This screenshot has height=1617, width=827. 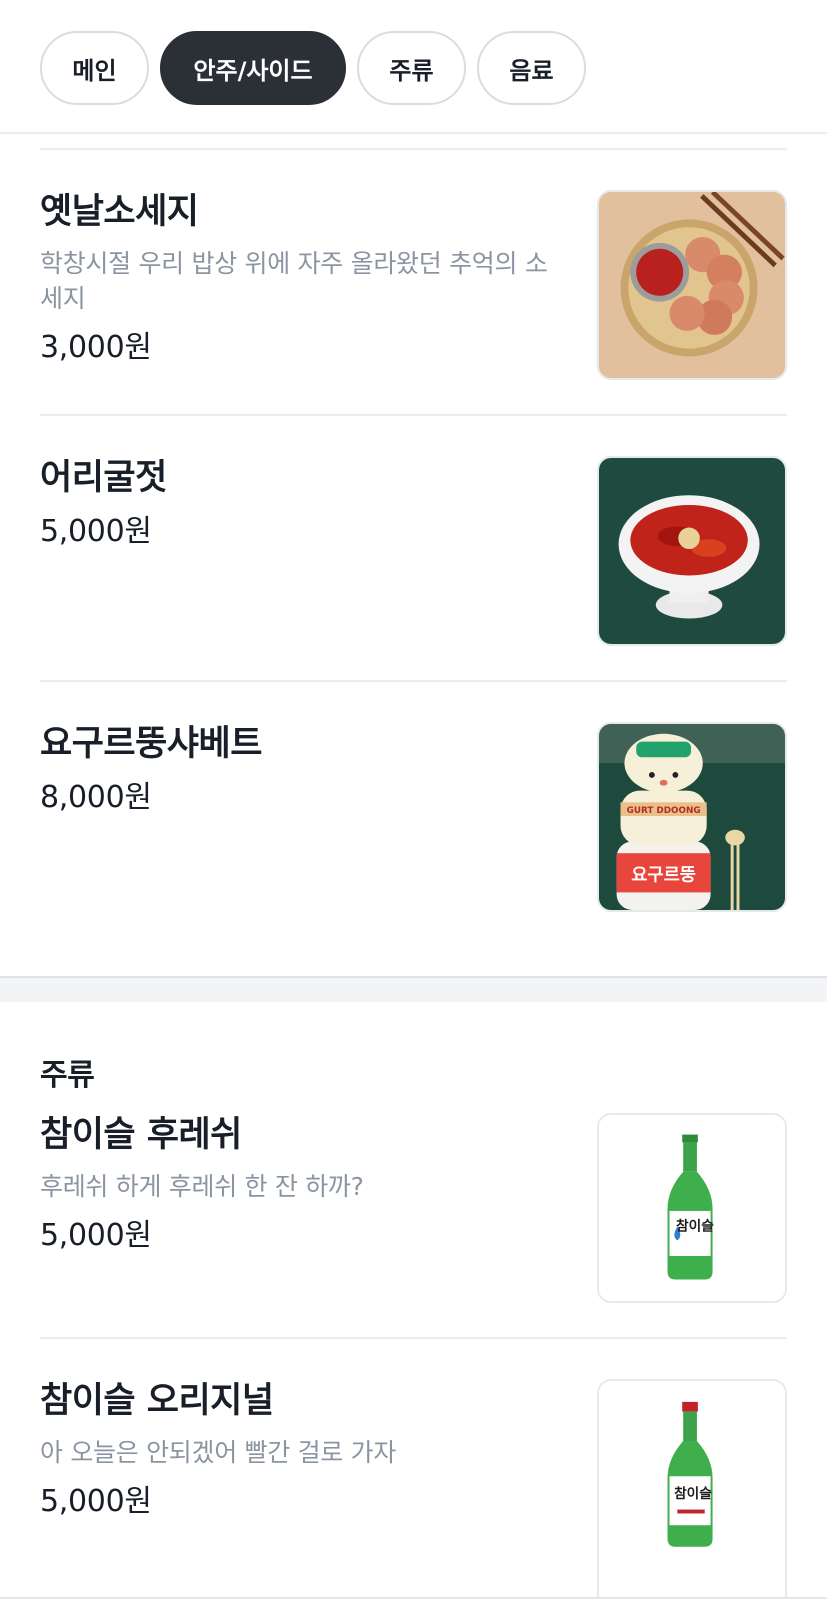 I want to click on menu-item-price: 8,000원, so click(x=96, y=797).